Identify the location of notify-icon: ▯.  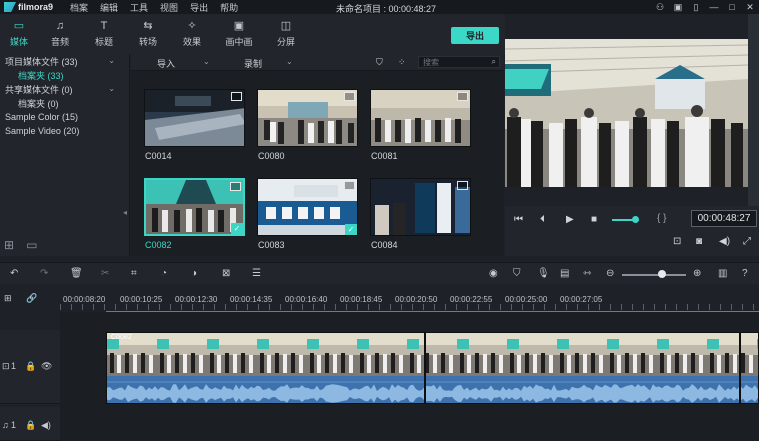
(696, 7).